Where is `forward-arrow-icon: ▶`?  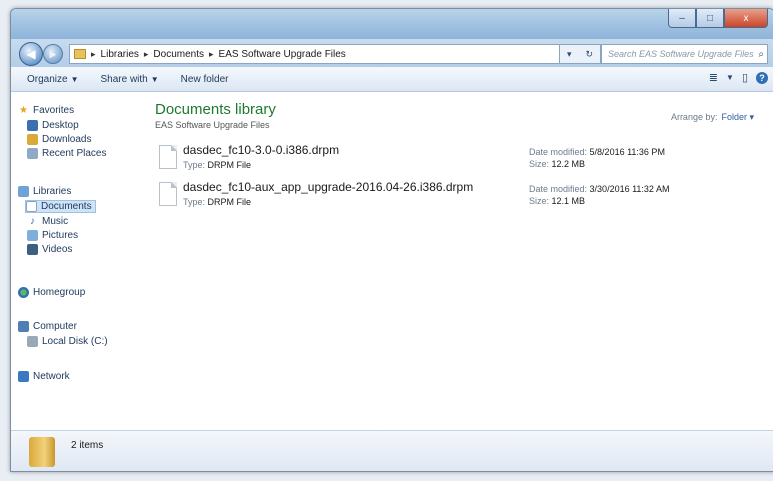 forward-arrow-icon: ▶ is located at coordinates (53, 53).